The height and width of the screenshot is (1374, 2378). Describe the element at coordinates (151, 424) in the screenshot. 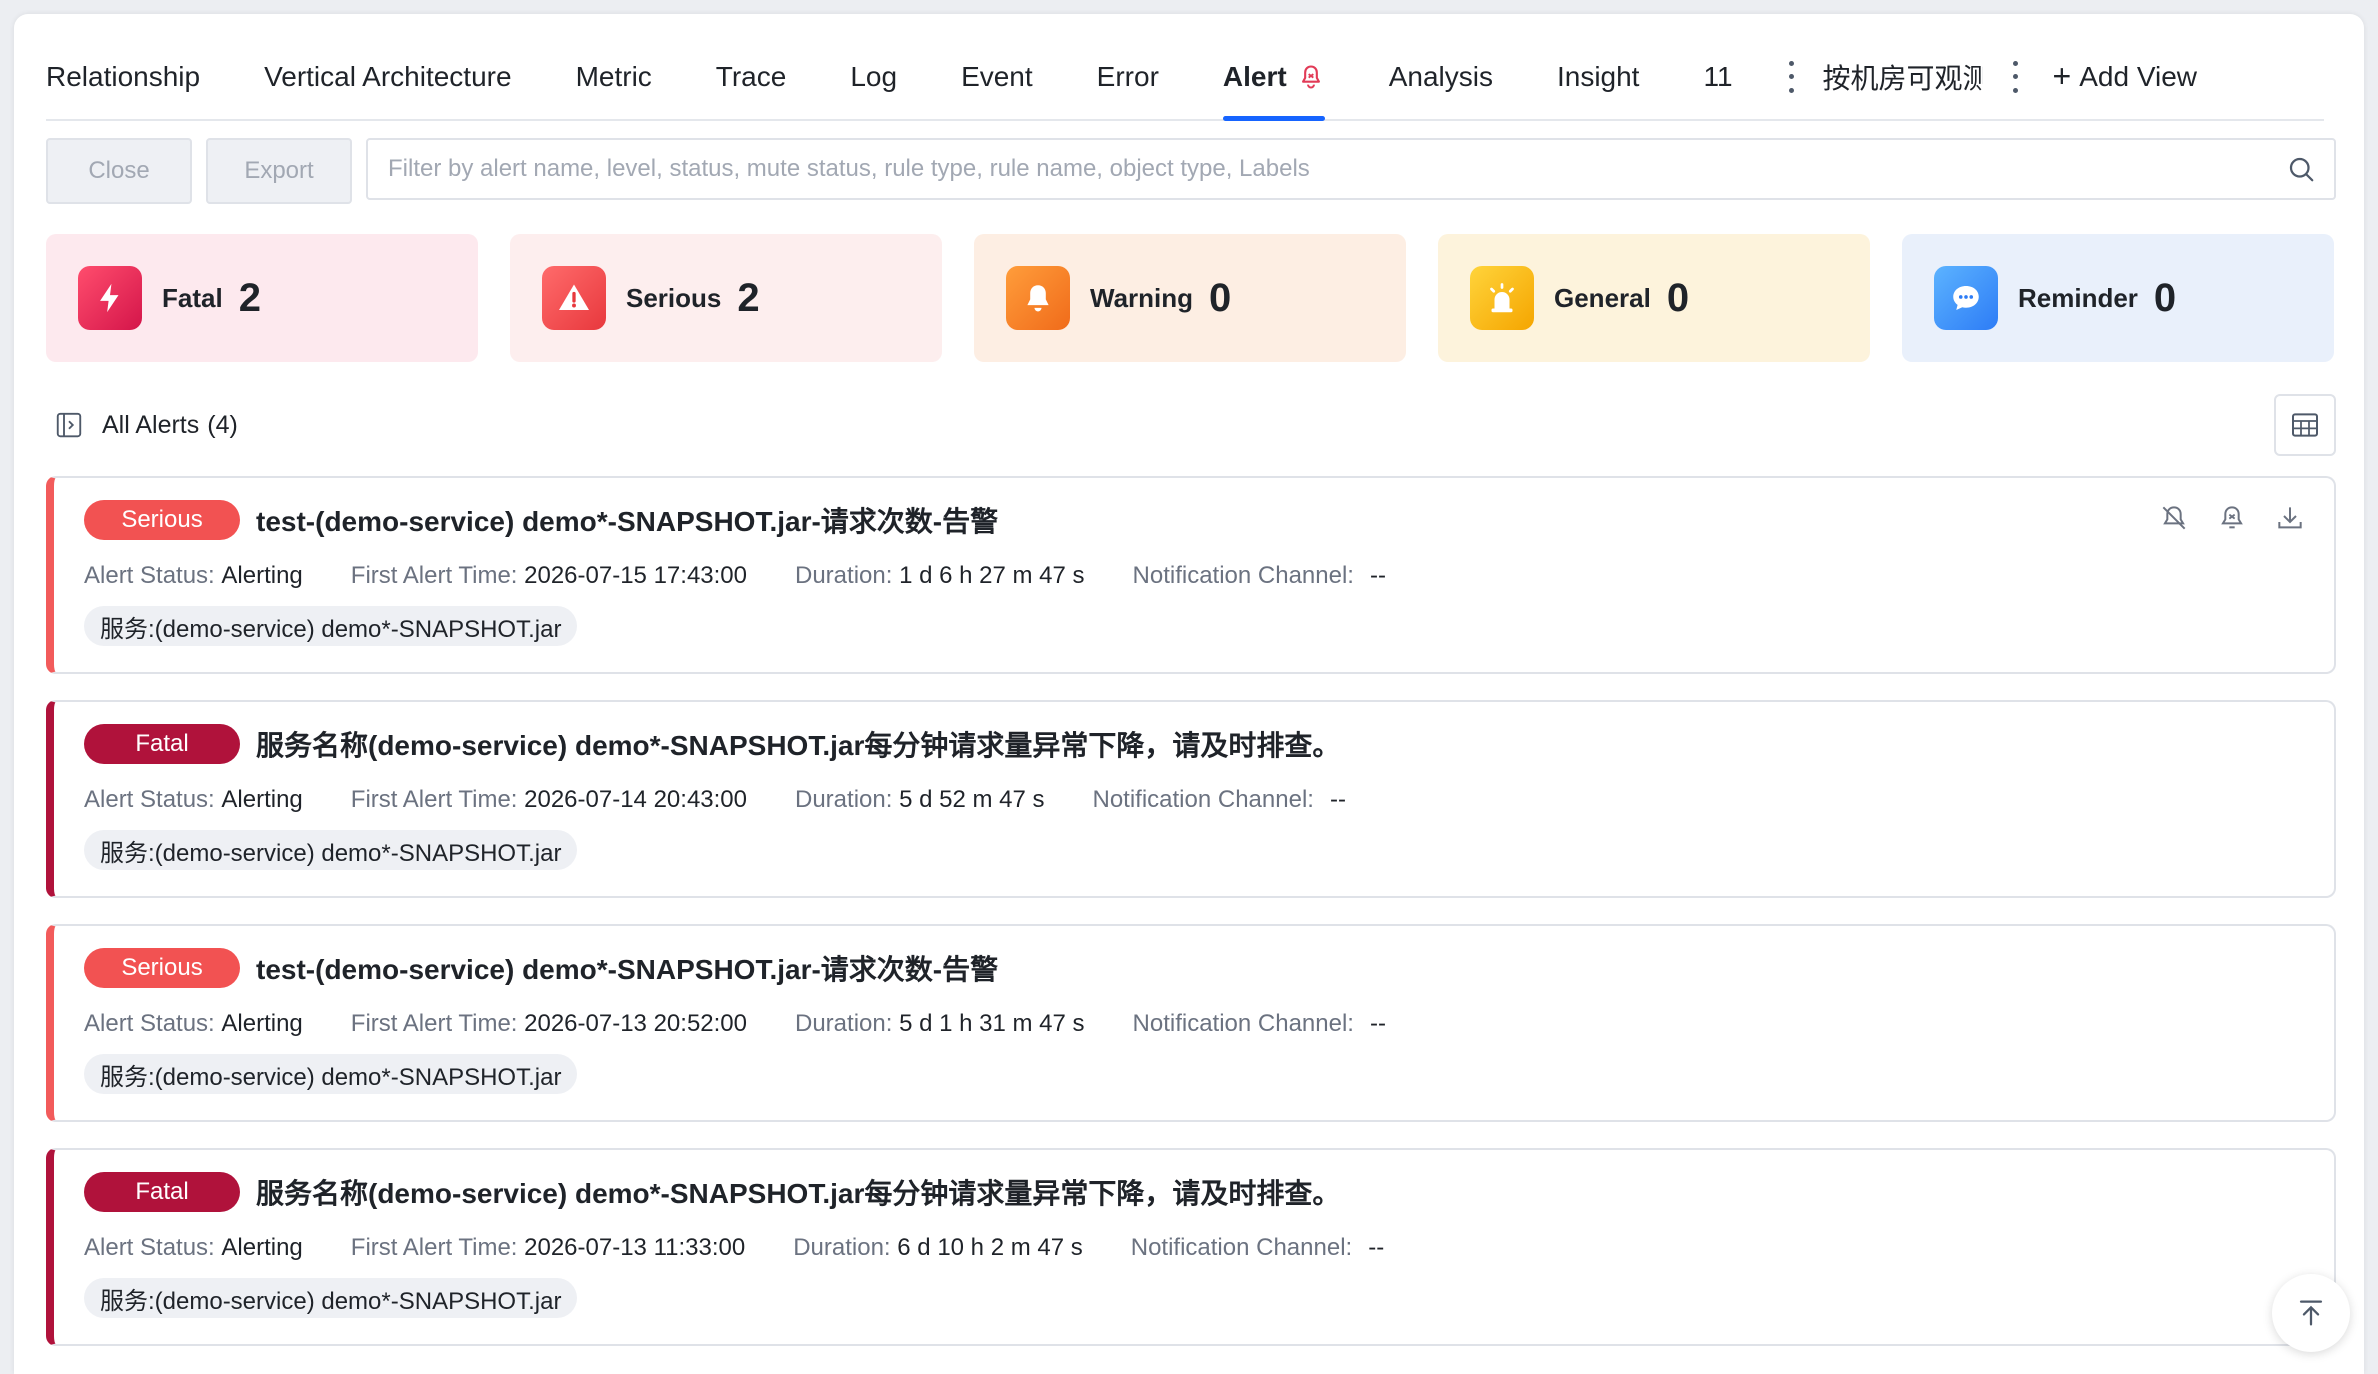

I see `list-title: All Alerts` at that location.